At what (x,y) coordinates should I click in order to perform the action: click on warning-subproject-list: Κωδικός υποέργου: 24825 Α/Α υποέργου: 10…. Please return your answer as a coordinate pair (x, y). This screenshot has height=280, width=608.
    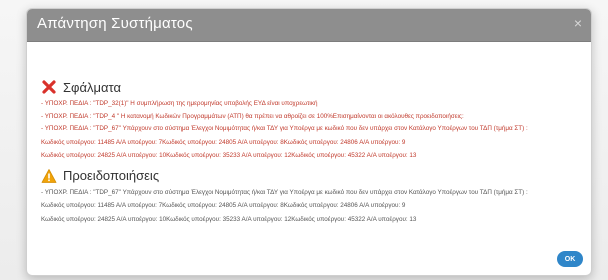
    Looking at the image, I should click on (229, 219).